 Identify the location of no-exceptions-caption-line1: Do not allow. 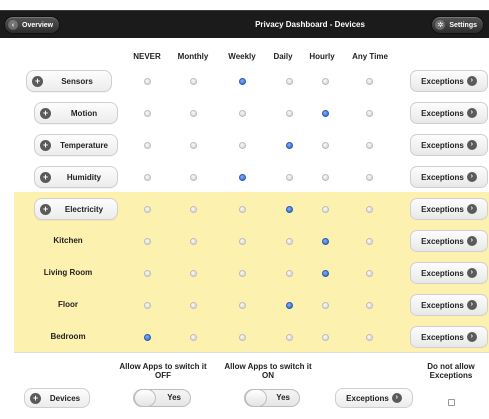
(451, 366).